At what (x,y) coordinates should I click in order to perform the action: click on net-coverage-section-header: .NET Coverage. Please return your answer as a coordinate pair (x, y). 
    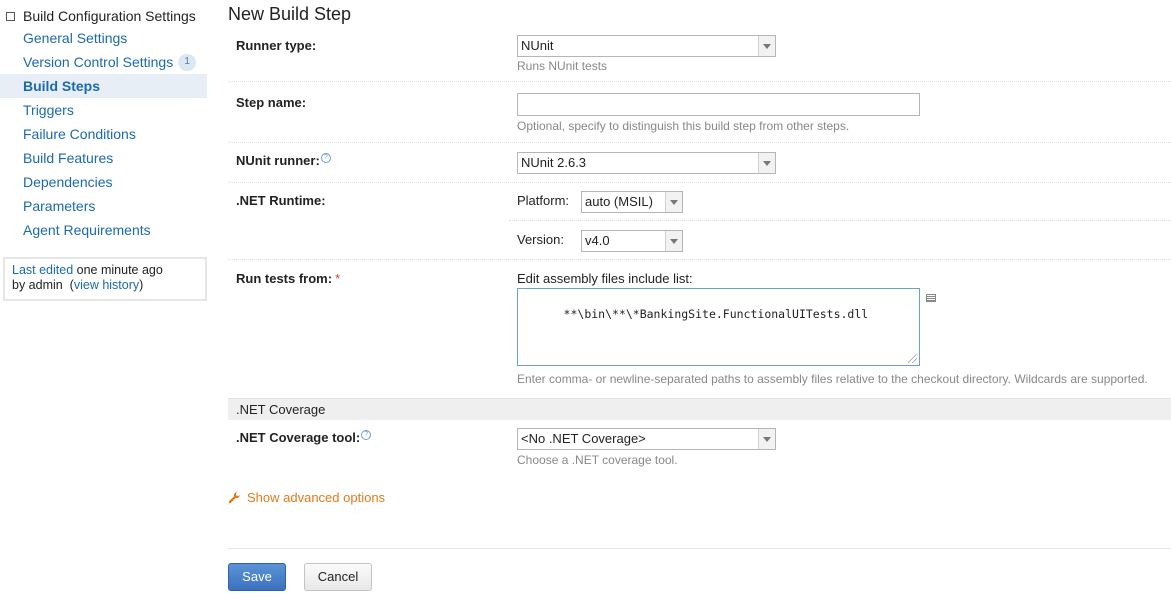
    Looking at the image, I should click on (699, 409).